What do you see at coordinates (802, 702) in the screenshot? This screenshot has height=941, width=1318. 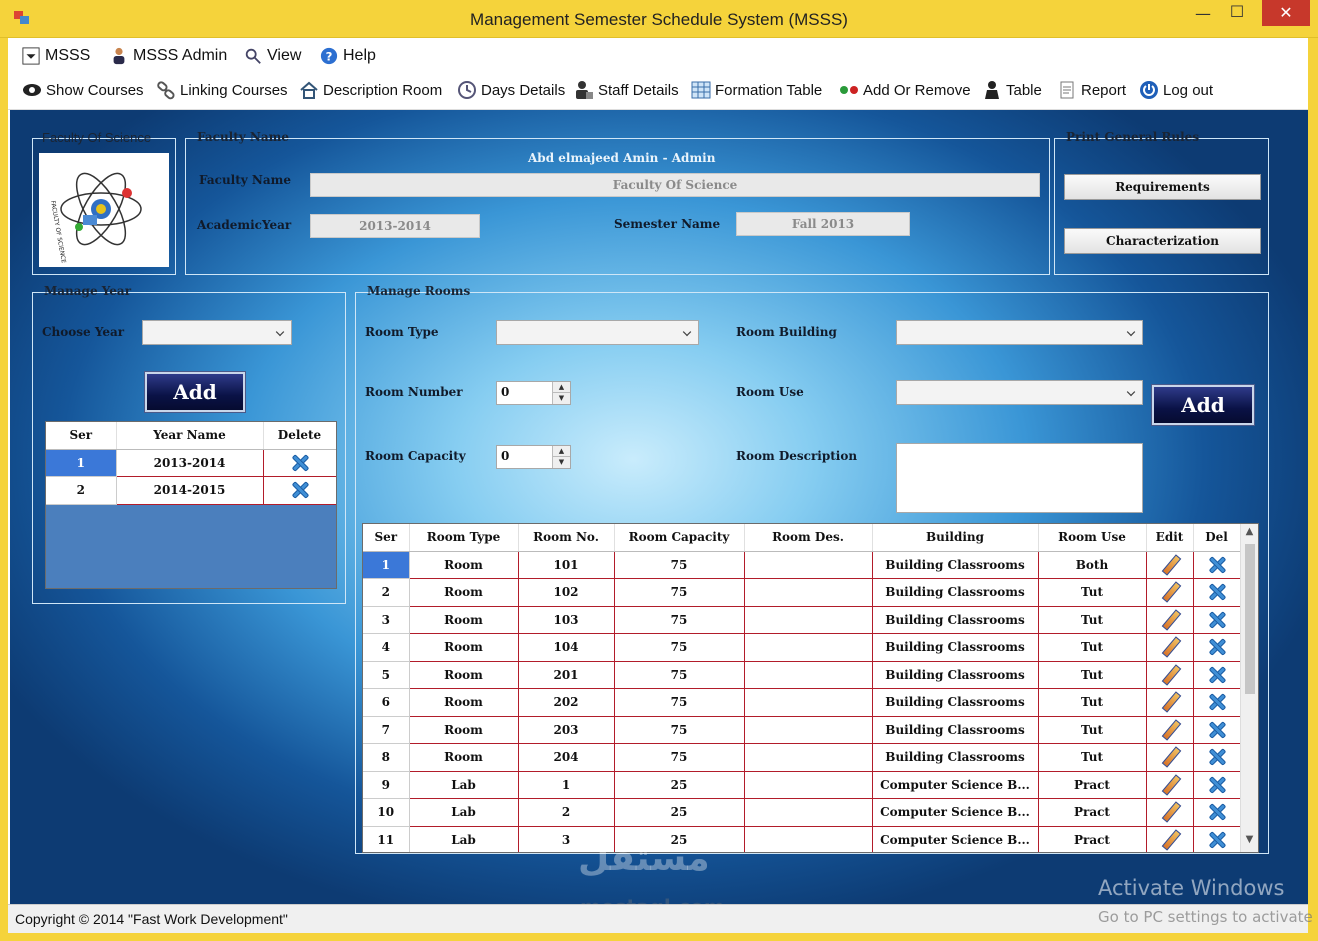 I see `table-row: 6 Room 202 75 Building Classrooms Tut` at bounding box center [802, 702].